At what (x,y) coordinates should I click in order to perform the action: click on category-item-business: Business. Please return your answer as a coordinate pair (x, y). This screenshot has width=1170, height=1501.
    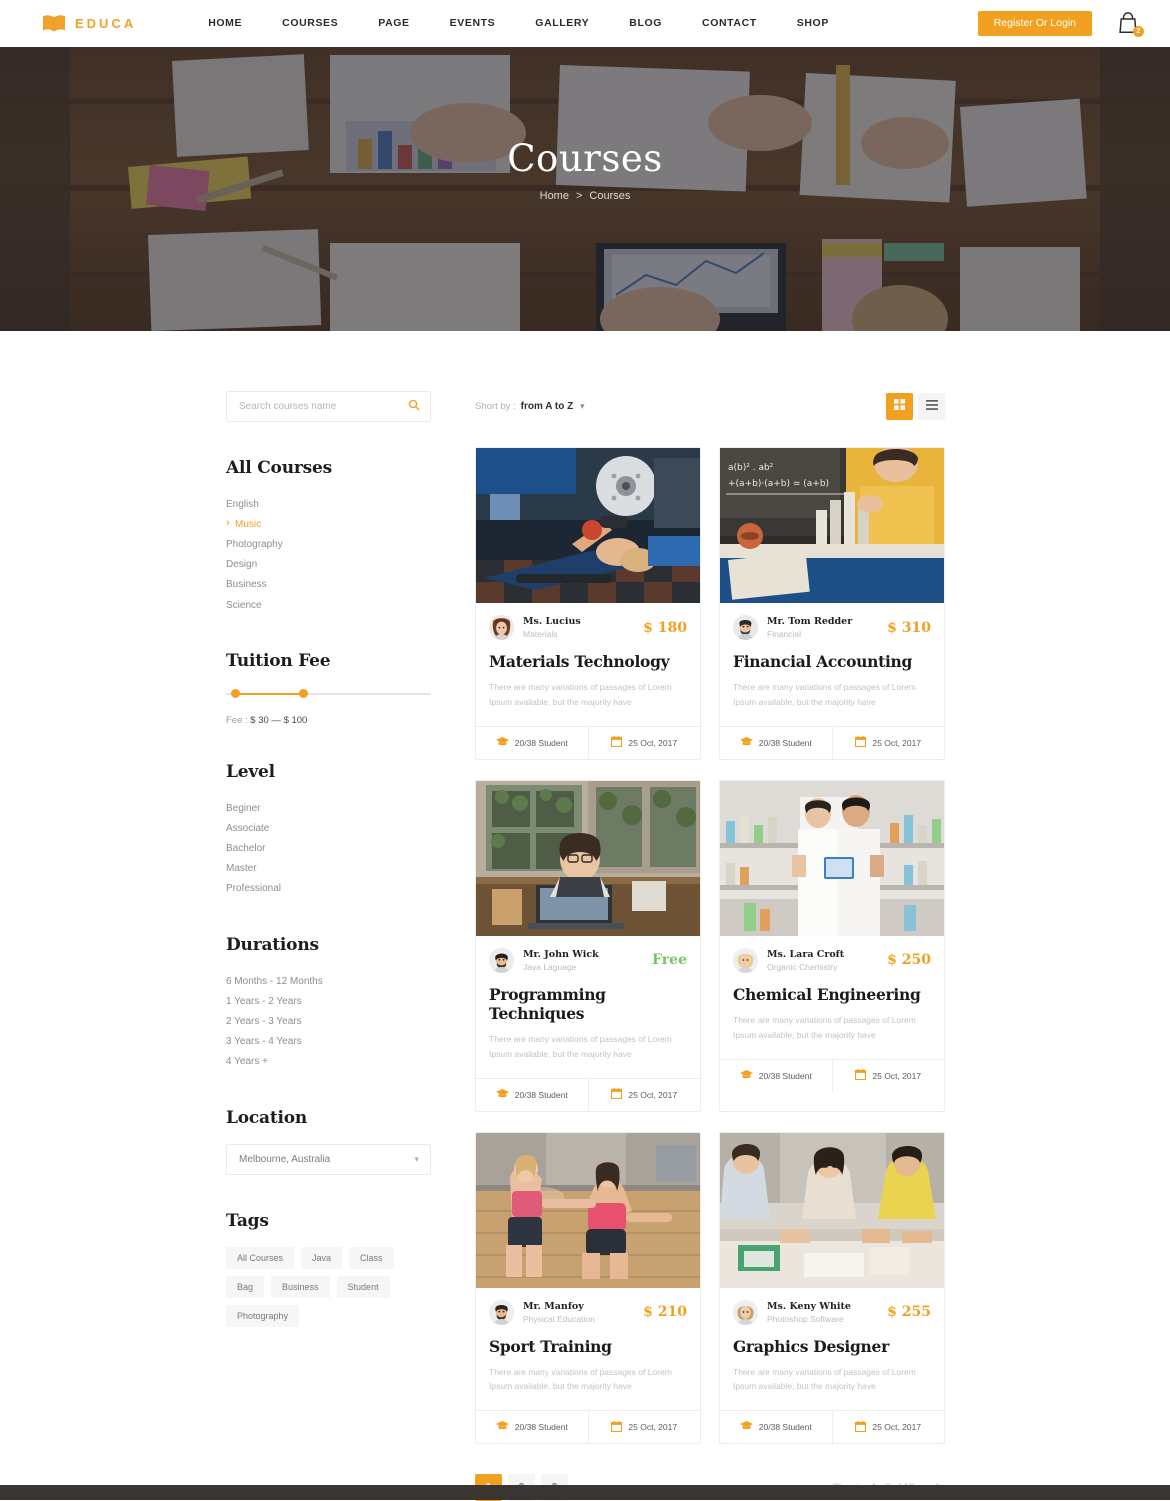
    Looking at the image, I should click on (328, 585).